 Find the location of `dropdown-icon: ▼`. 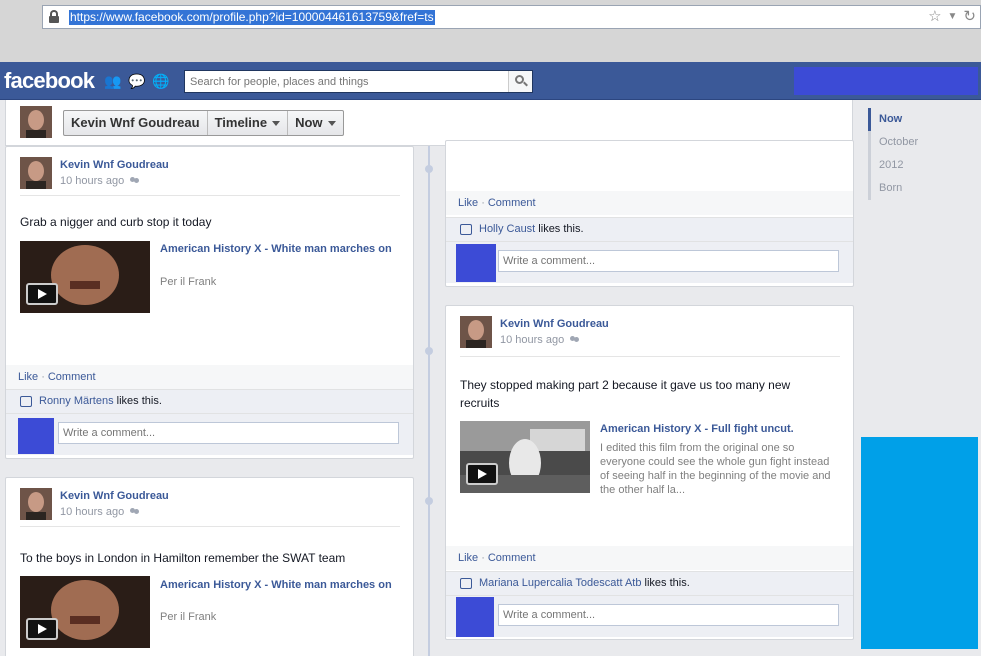

dropdown-icon: ▼ is located at coordinates (953, 17).